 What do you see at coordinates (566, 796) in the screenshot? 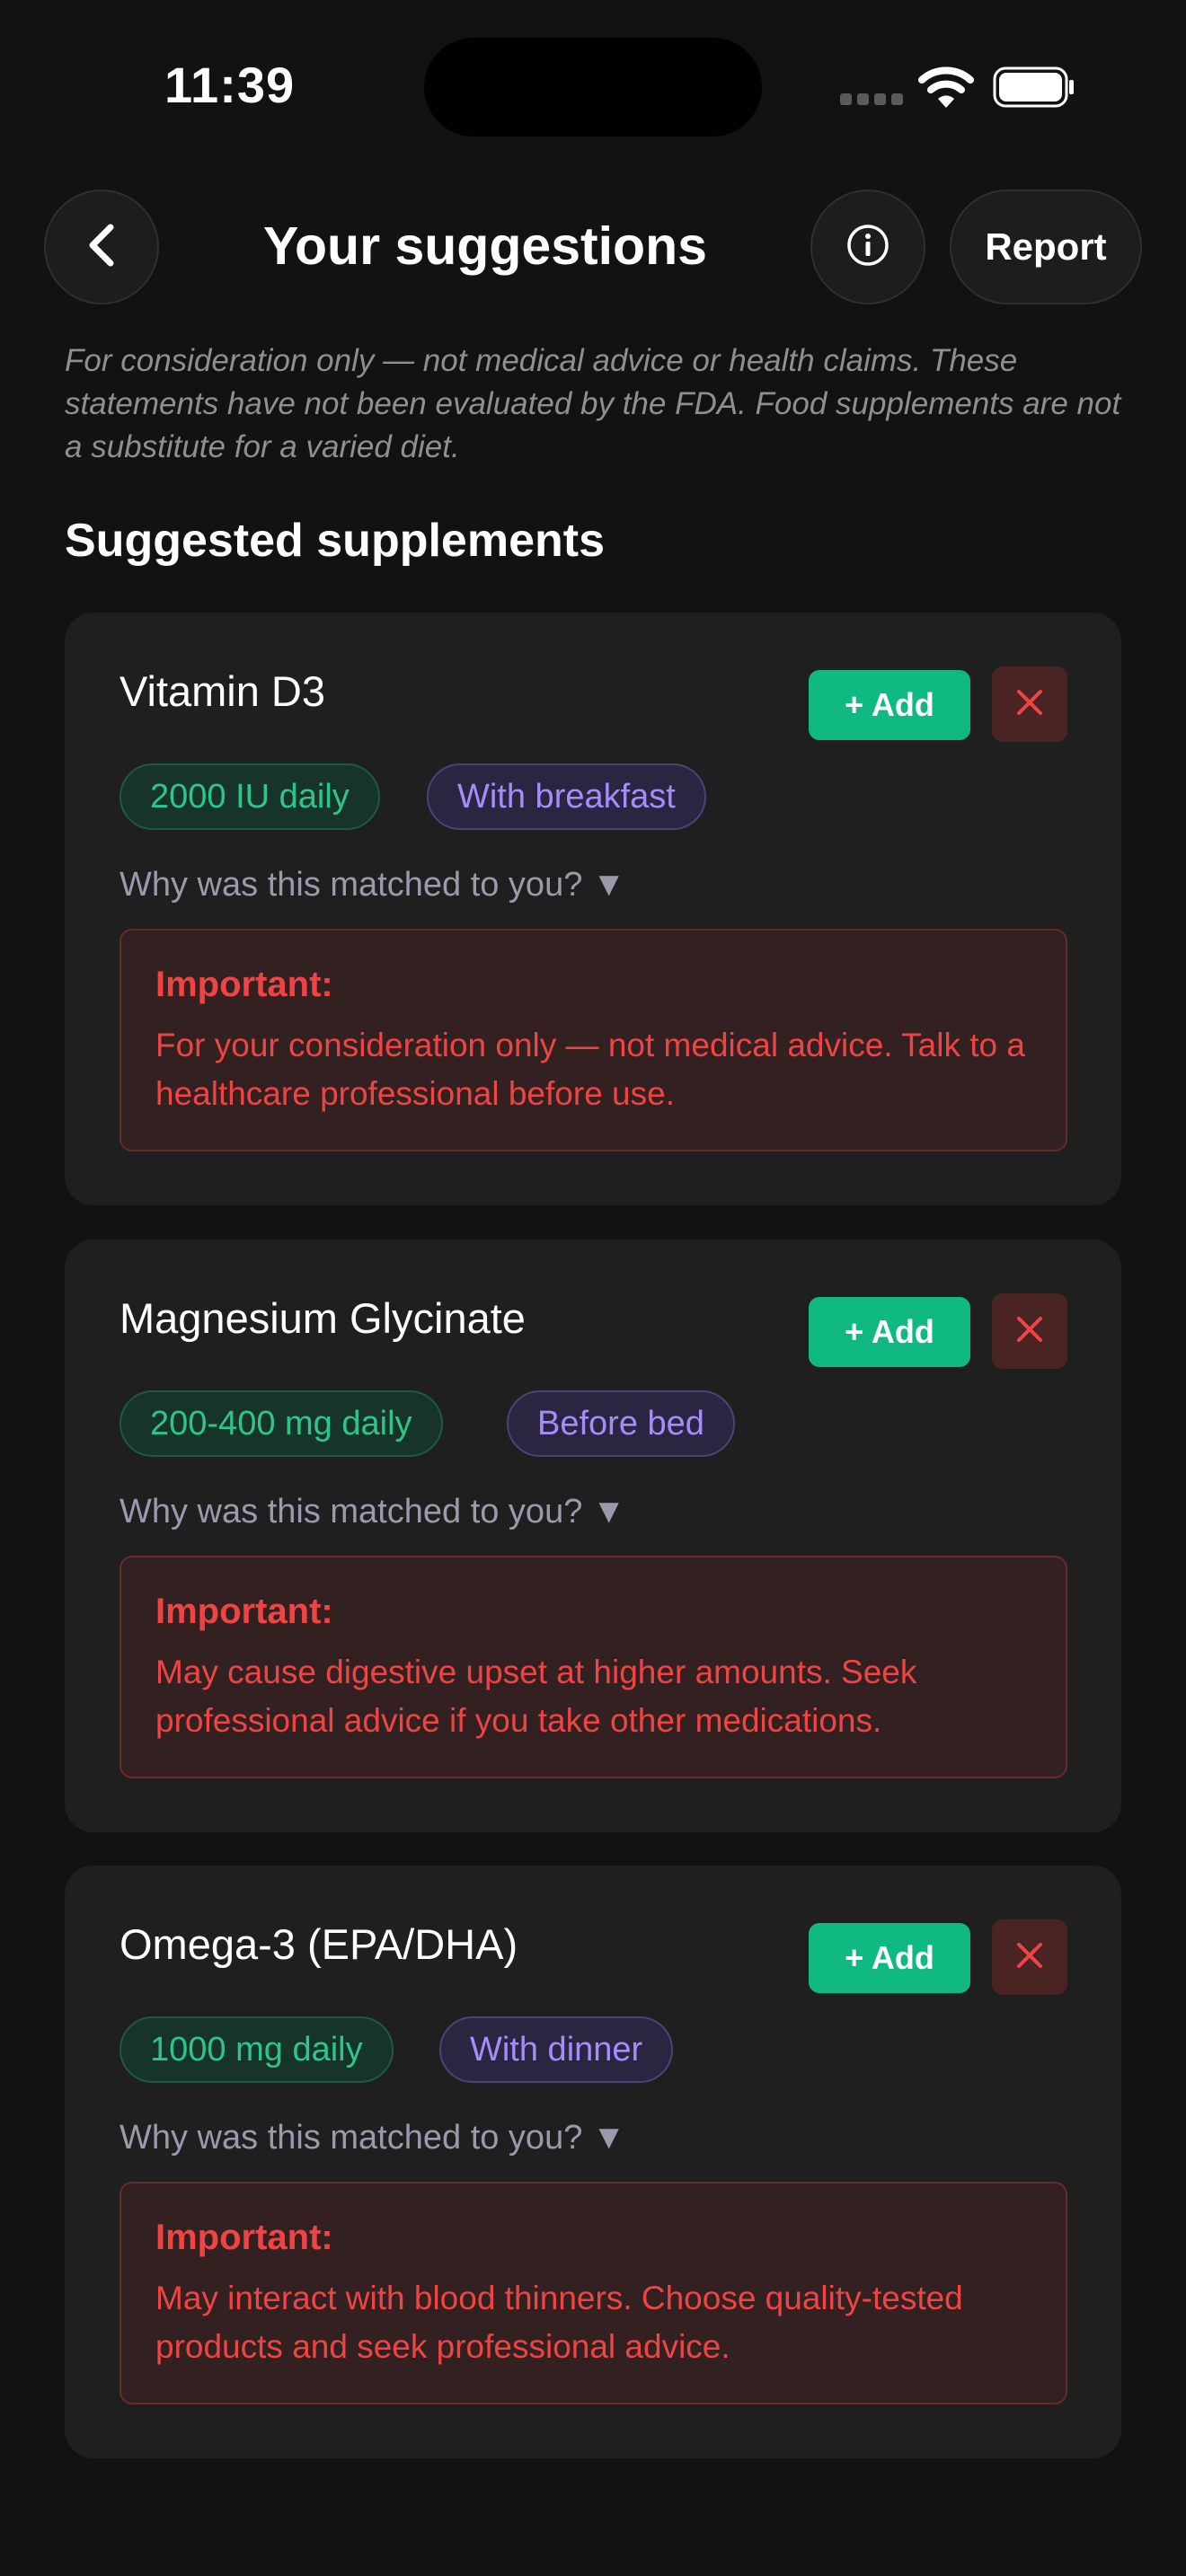
I see `timing-chip: With breakfast` at bounding box center [566, 796].